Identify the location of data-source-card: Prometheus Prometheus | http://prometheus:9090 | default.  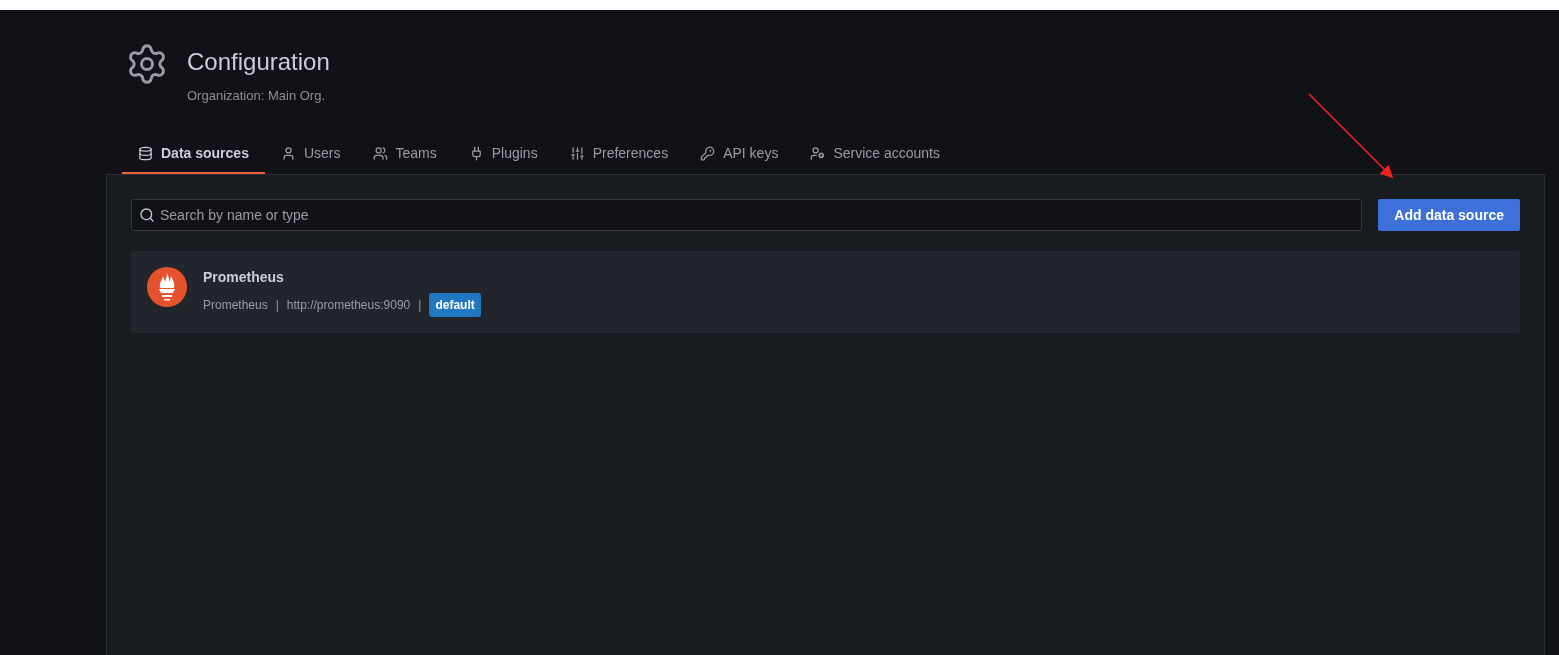
(825, 292).